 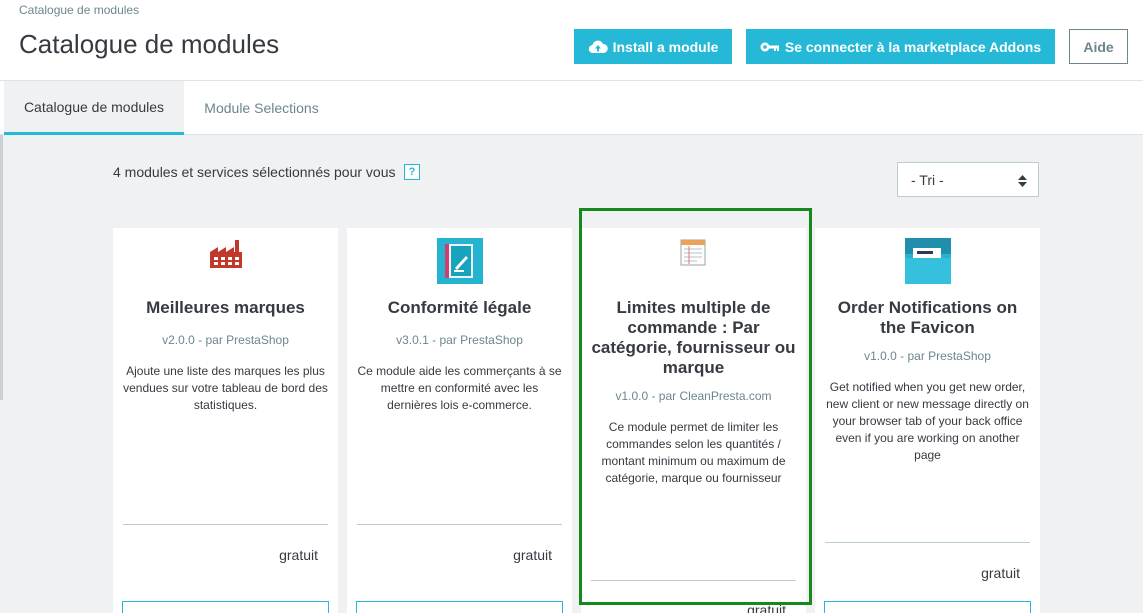 I want to click on module-version: v1.0.0 - par PrestaShop, so click(x=927, y=356).